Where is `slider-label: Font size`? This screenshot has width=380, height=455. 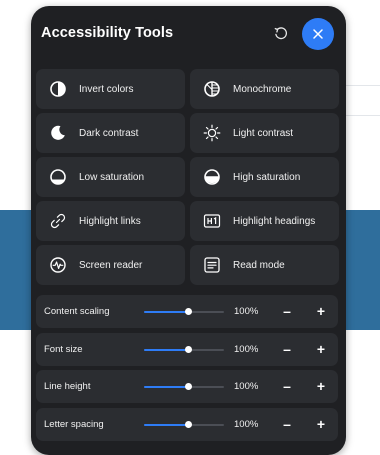
slider-label: Font size is located at coordinates (63, 349).